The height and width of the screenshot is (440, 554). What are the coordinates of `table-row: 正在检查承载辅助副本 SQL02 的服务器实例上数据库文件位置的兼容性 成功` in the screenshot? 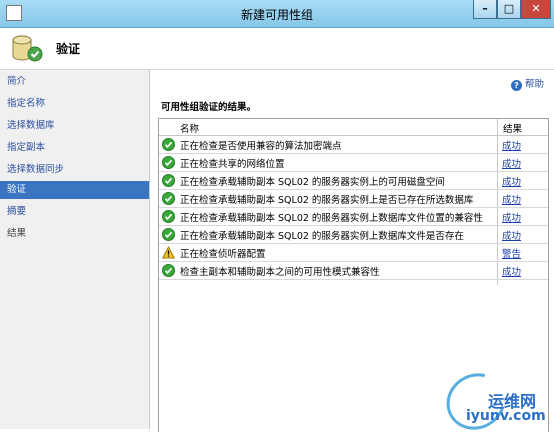 It's located at (353, 217).